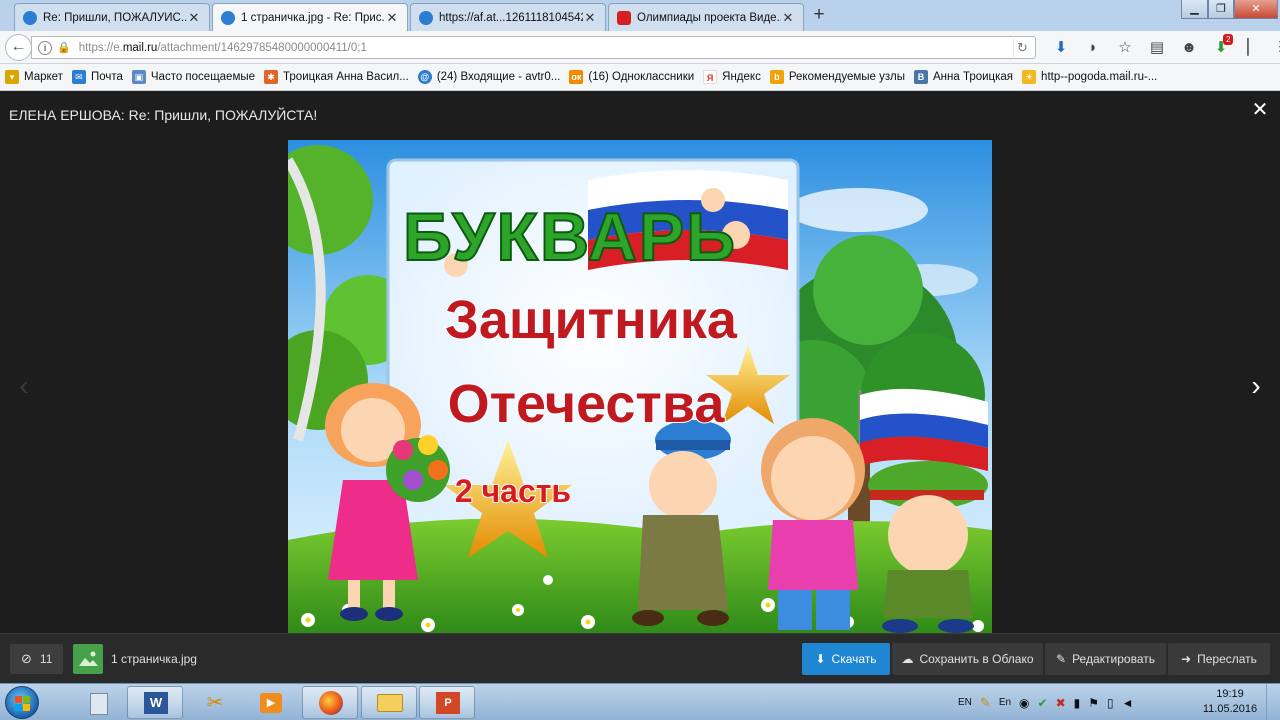  I want to click on cart-icon: ▾, so click(12, 77).